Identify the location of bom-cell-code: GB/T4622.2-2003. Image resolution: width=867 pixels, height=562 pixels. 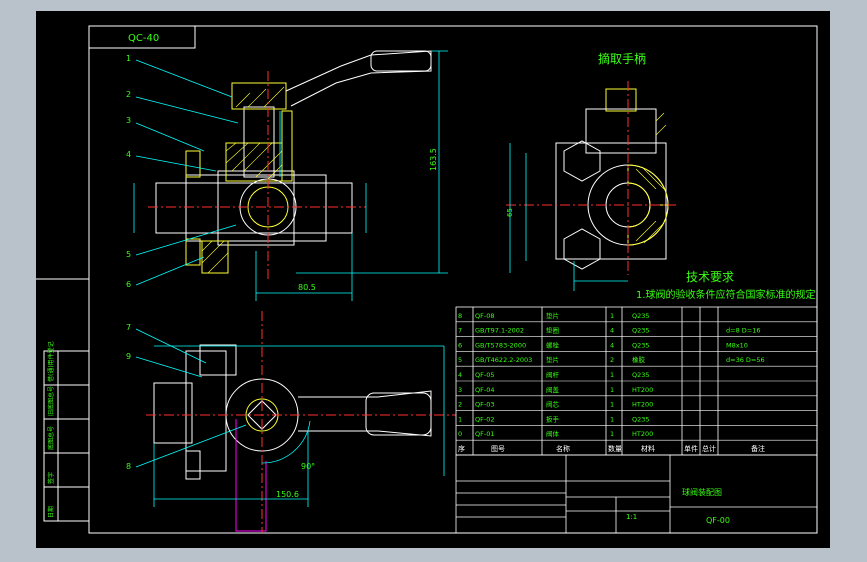
(503, 360).